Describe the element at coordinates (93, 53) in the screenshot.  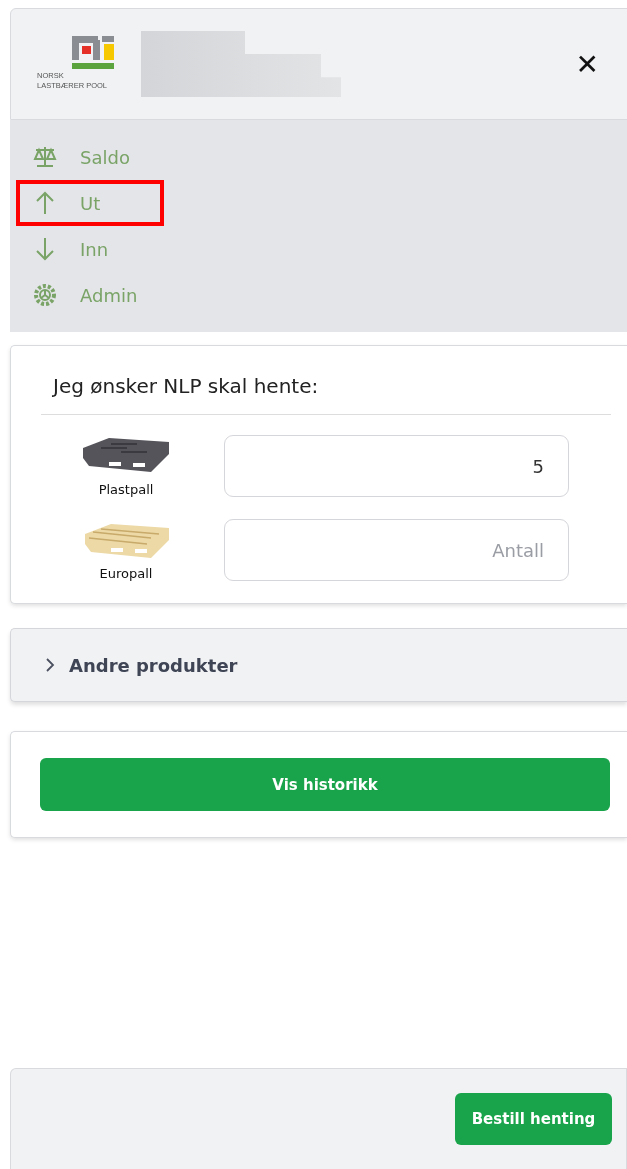
I see `logo-icon` at that location.